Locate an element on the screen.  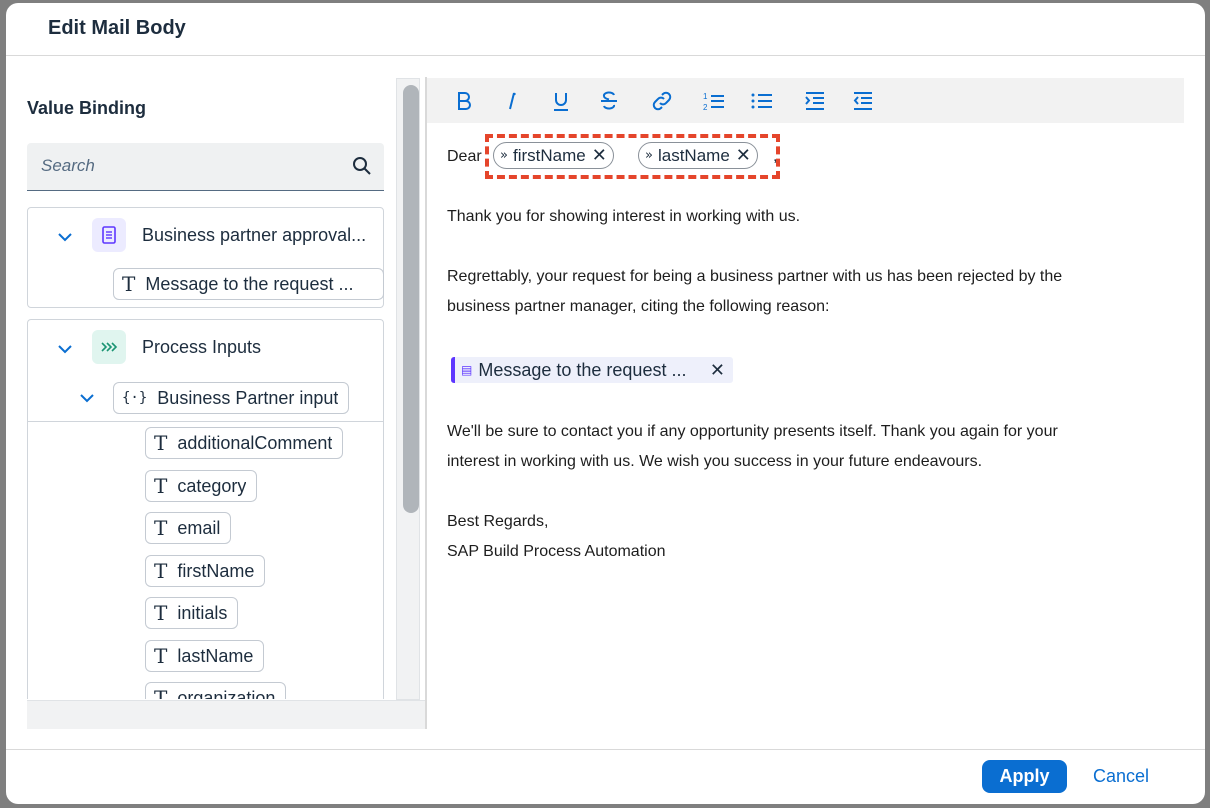
field-chip: Tcategory is located at coordinates (201, 486).